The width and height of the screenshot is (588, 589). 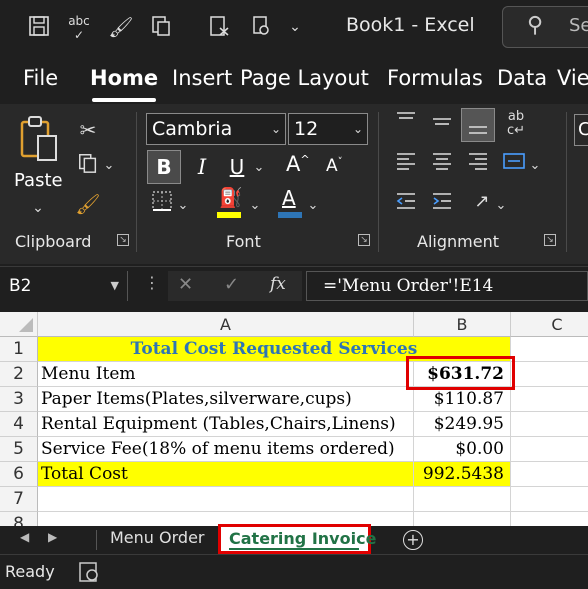 What do you see at coordinates (229, 203) in the screenshot?
I see `fill-color-button: ⛽` at bounding box center [229, 203].